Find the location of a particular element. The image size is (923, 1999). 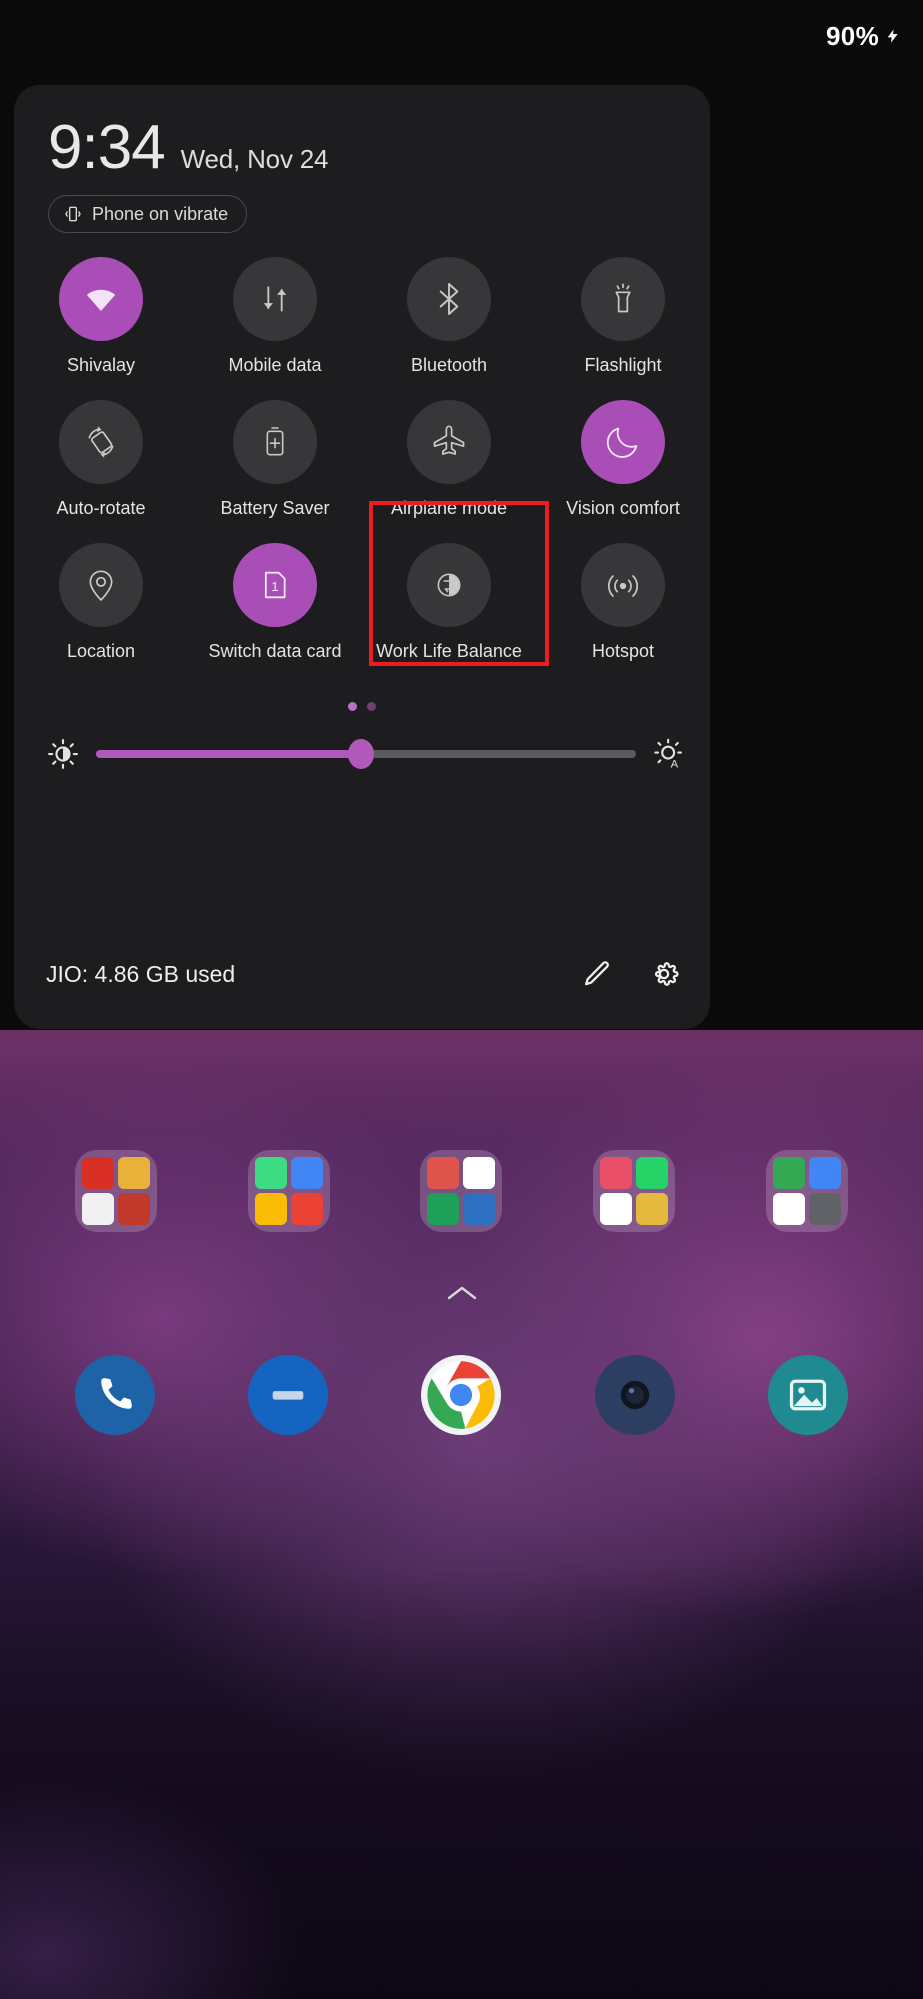

tile-switch-data-card: 1 Switch data card is located at coordinates (275, 602).